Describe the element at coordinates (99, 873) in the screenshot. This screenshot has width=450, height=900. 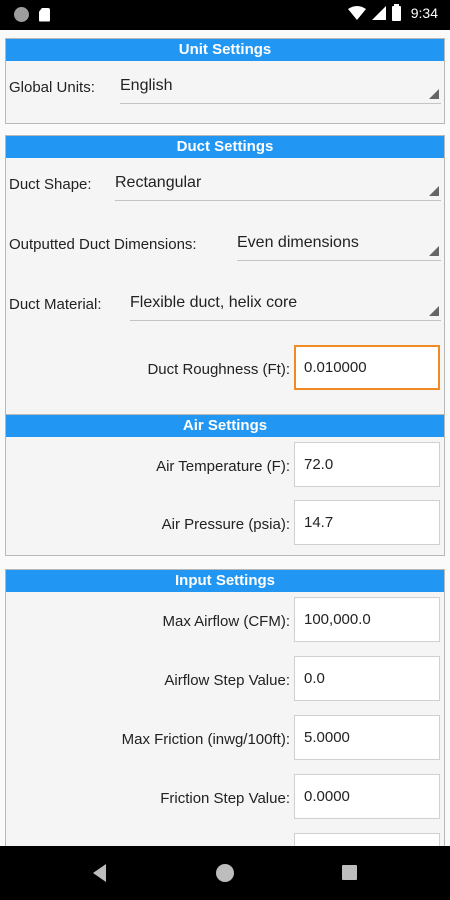
I see `back-icon` at that location.